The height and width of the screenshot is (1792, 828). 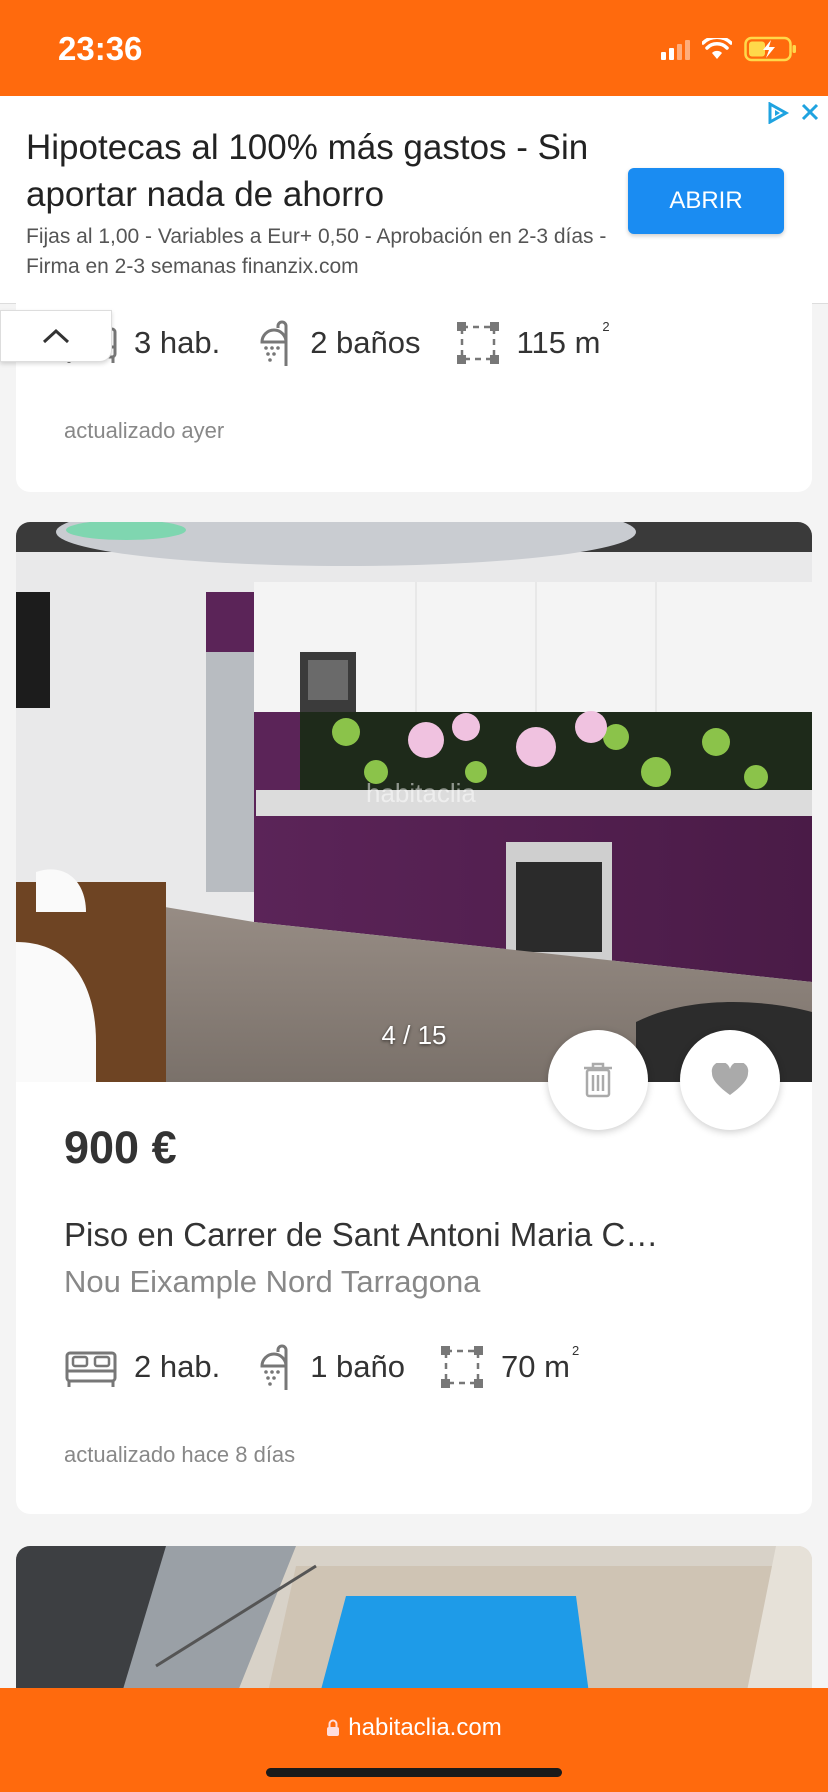 What do you see at coordinates (91, 1369) in the screenshot?
I see `bed-icon` at bounding box center [91, 1369].